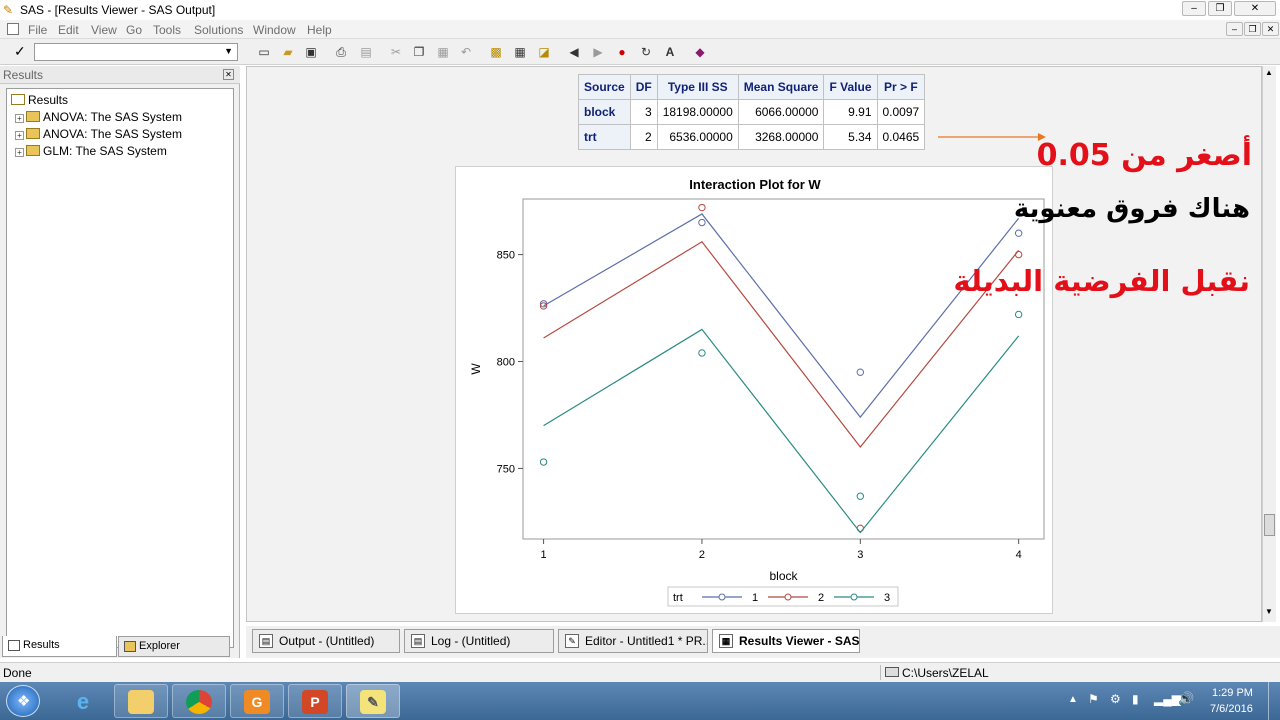  Describe the element at coordinates (1252, 29) in the screenshot. I see `child-restore-button: ❐` at that location.